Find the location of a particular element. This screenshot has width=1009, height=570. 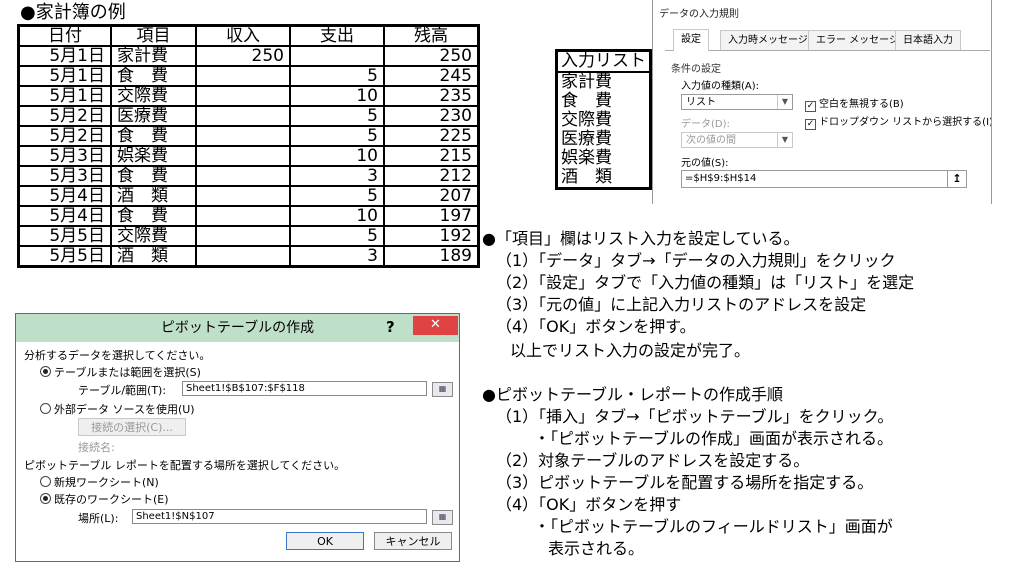

range-select-icon: ↥ is located at coordinates (956, 179).